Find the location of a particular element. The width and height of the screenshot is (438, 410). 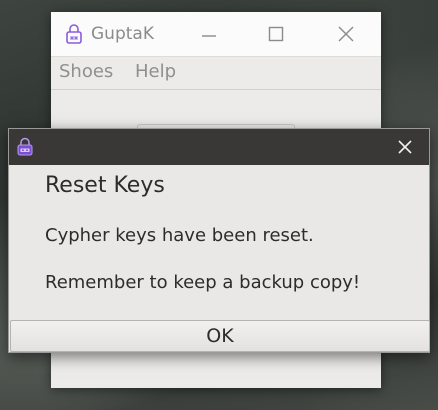

menu-item-help: Help is located at coordinates (155, 72).